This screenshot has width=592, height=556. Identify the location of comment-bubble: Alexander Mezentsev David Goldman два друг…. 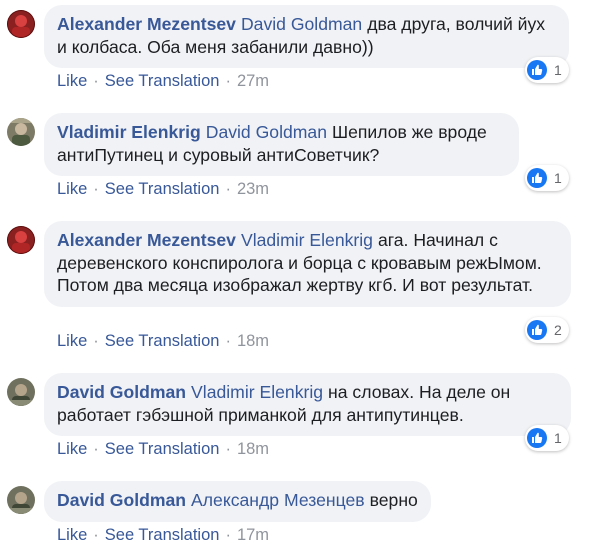
(306, 36).